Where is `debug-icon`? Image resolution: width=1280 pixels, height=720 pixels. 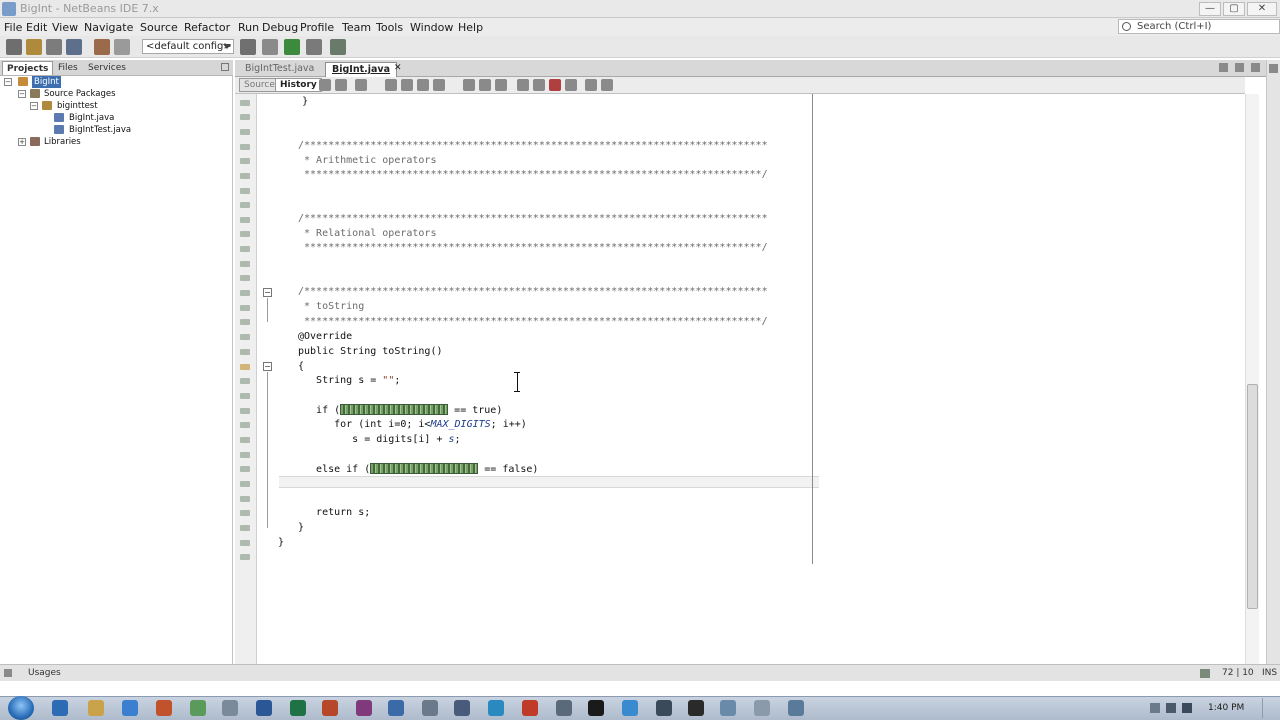
debug-icon is located at coordinates (314, 47).